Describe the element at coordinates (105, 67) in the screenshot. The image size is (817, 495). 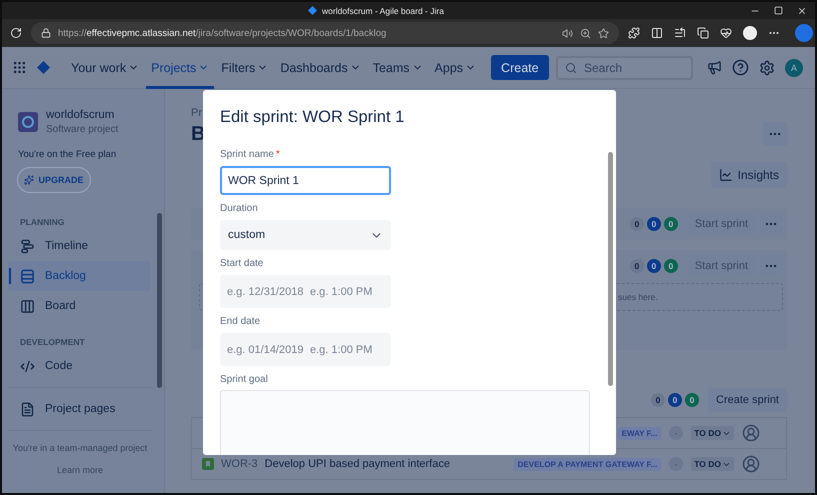
I see `nav-menu: Your work` at that location.